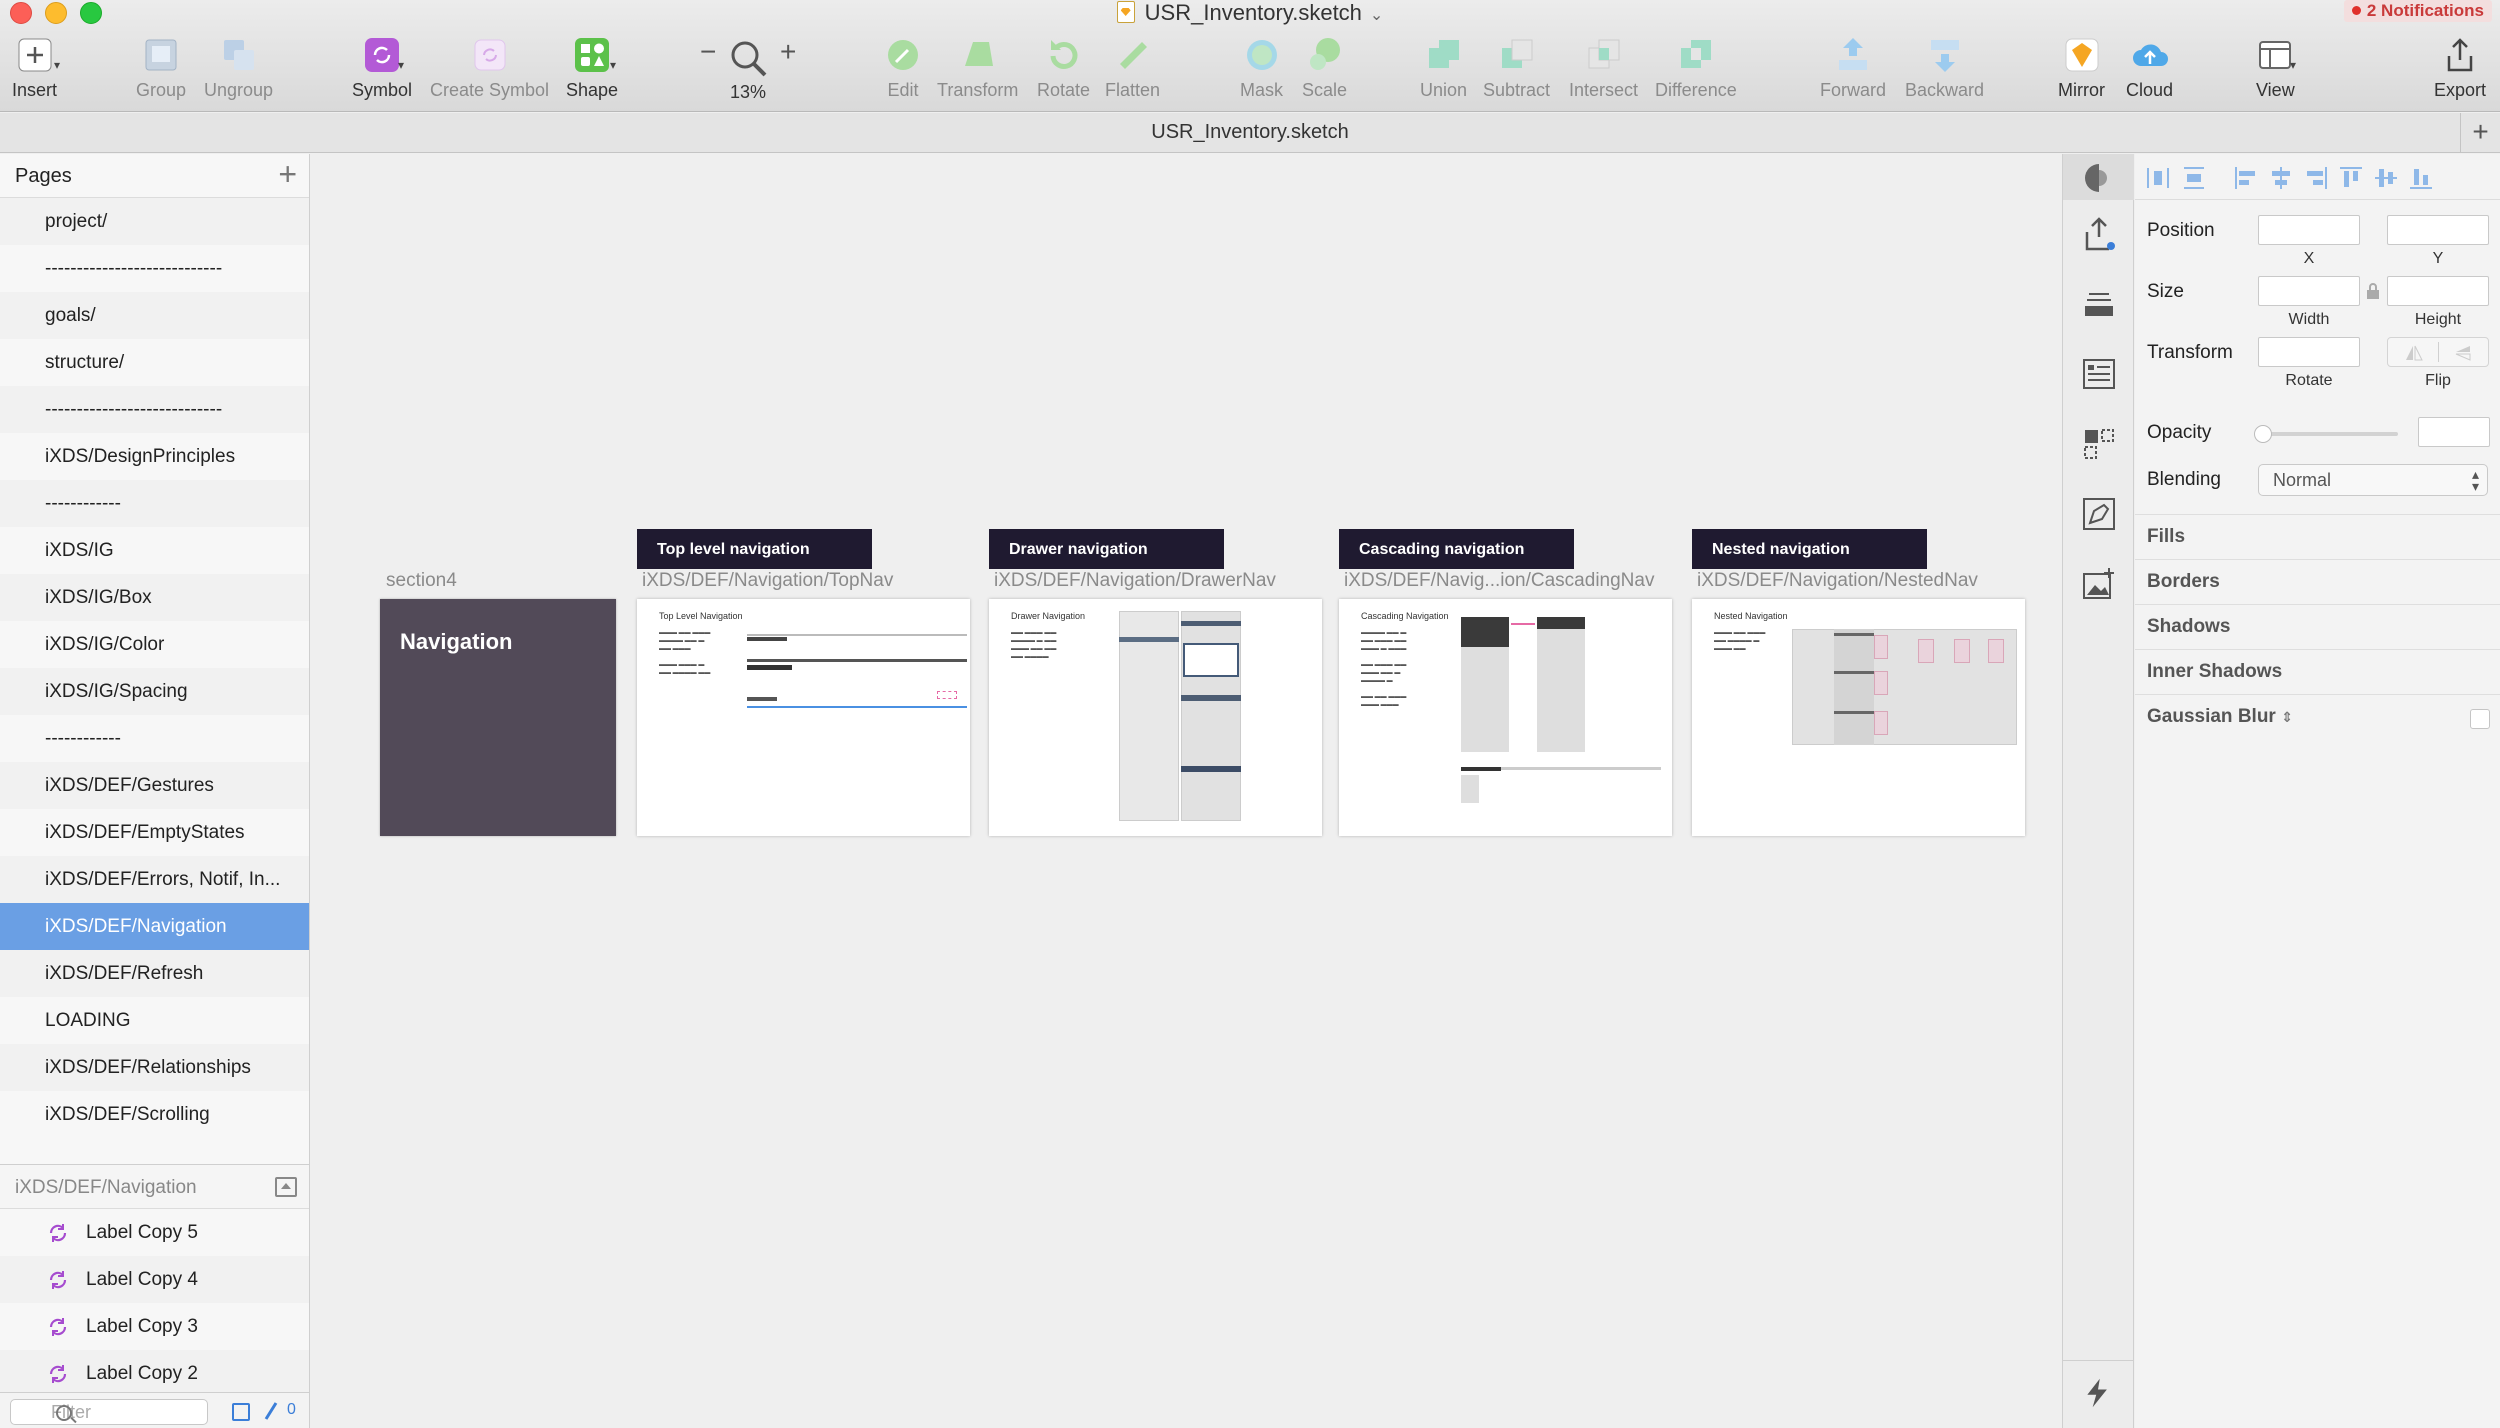  What do you see at coordinates (1837, 581) in the screenshot?
I see `artboard-label-nestednav: iXDS/DEF/Navigation/NestedNav` at bounding box center [1837, 581].